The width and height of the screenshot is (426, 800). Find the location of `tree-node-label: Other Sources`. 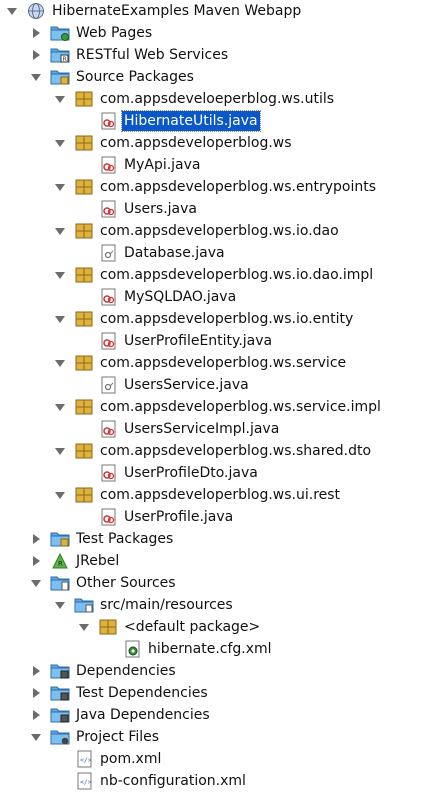

tree-node-label: Other Sources is located at coordinates (126, 583).